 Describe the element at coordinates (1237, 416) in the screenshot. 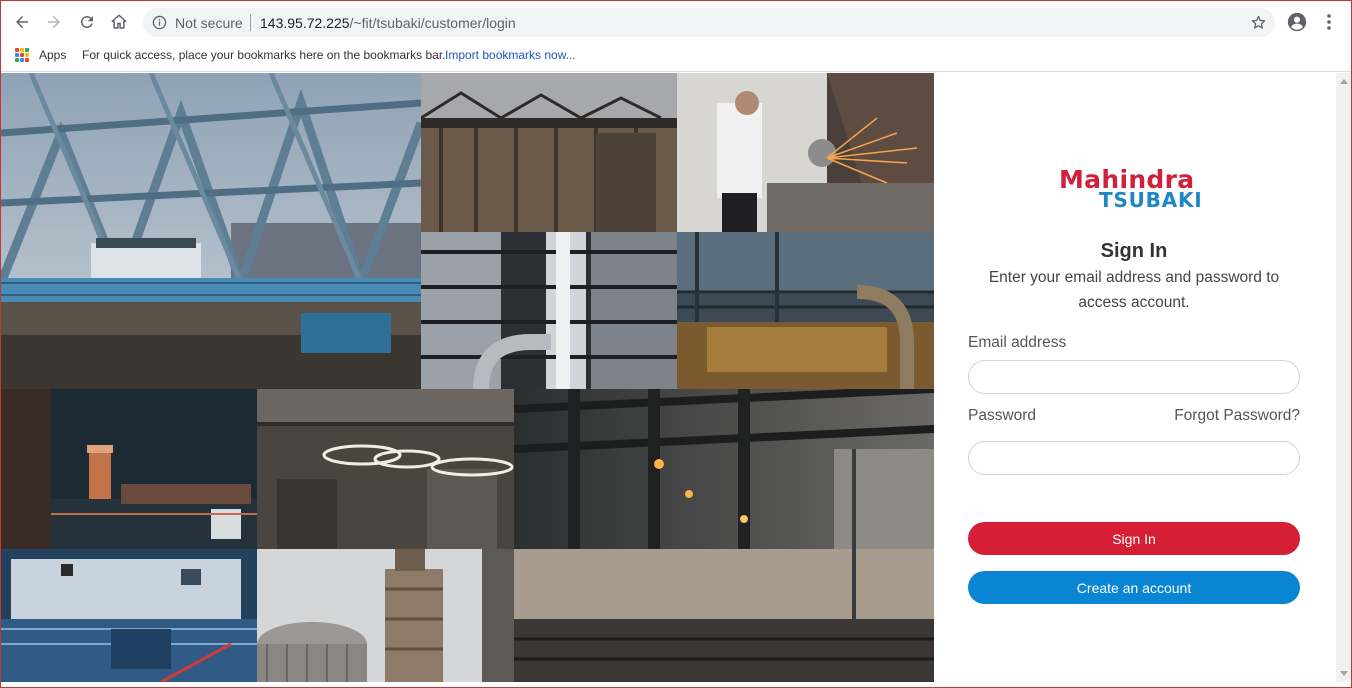

I see `forgot-password-link: Forgot Password?` at that location.